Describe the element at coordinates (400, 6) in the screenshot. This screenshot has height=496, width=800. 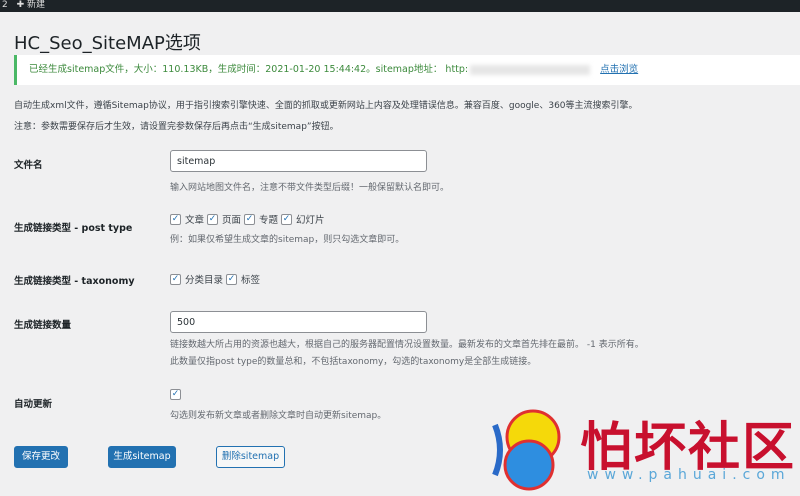
I see `admin-bar: 2 ✚ 新建` at that location.